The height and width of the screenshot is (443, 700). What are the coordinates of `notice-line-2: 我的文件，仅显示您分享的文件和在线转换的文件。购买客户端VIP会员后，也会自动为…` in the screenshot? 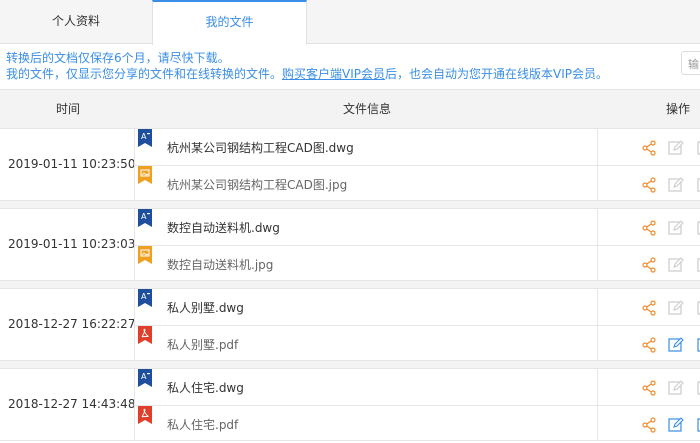 It's located at (307, 74).